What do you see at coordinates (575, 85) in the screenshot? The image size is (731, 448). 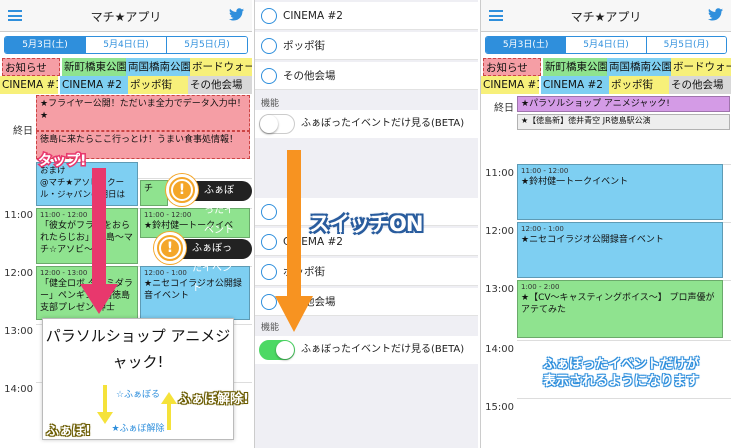 I see `venue-cinema2: CINEMA #2` at bounding box center [575, 85].